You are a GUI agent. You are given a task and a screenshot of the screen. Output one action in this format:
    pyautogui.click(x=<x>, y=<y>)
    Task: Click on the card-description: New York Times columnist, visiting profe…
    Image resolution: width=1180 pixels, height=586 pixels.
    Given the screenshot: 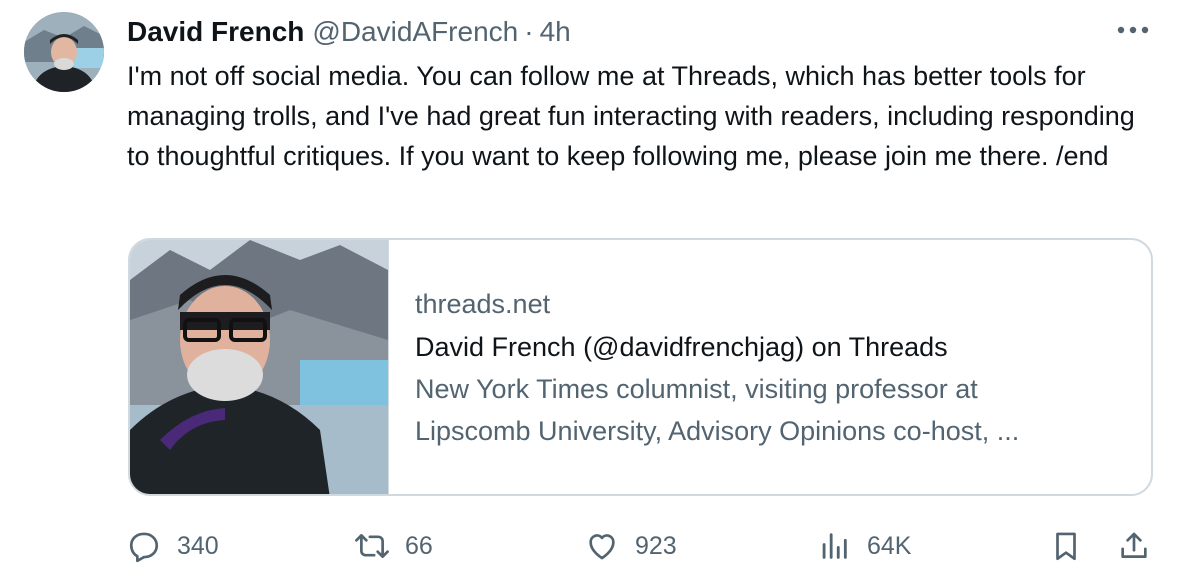 What is the action you would take?
    pyautogui.click(x=775, y=410)
    